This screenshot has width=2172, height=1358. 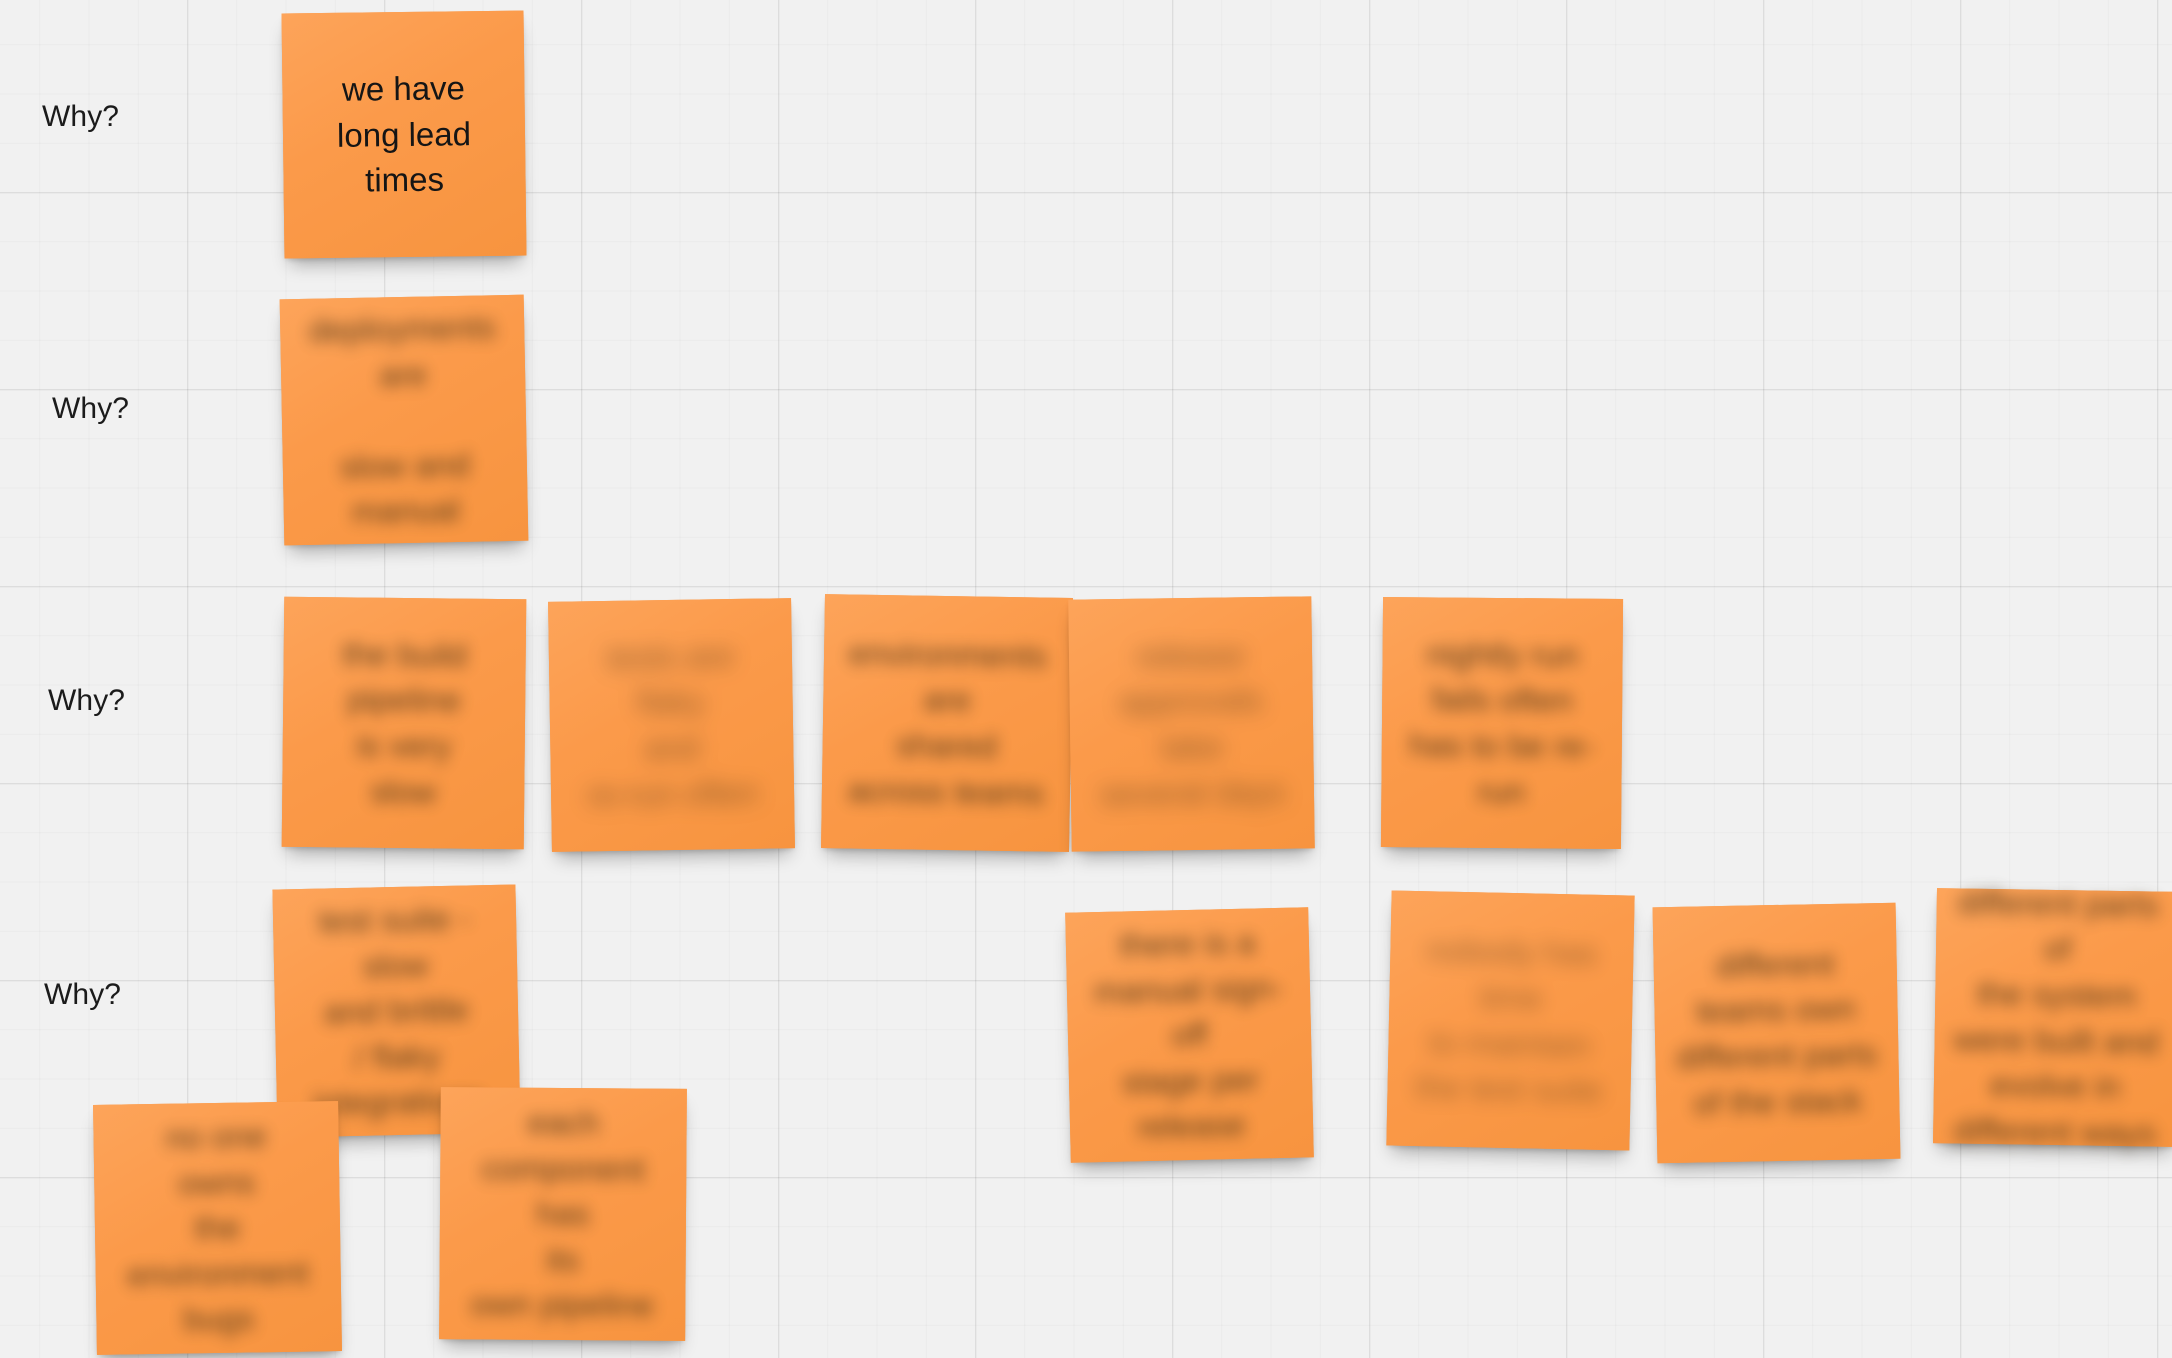 I want to click on sticky-note-text: no one owns the environment bugs, so click(x=218, y=1227).